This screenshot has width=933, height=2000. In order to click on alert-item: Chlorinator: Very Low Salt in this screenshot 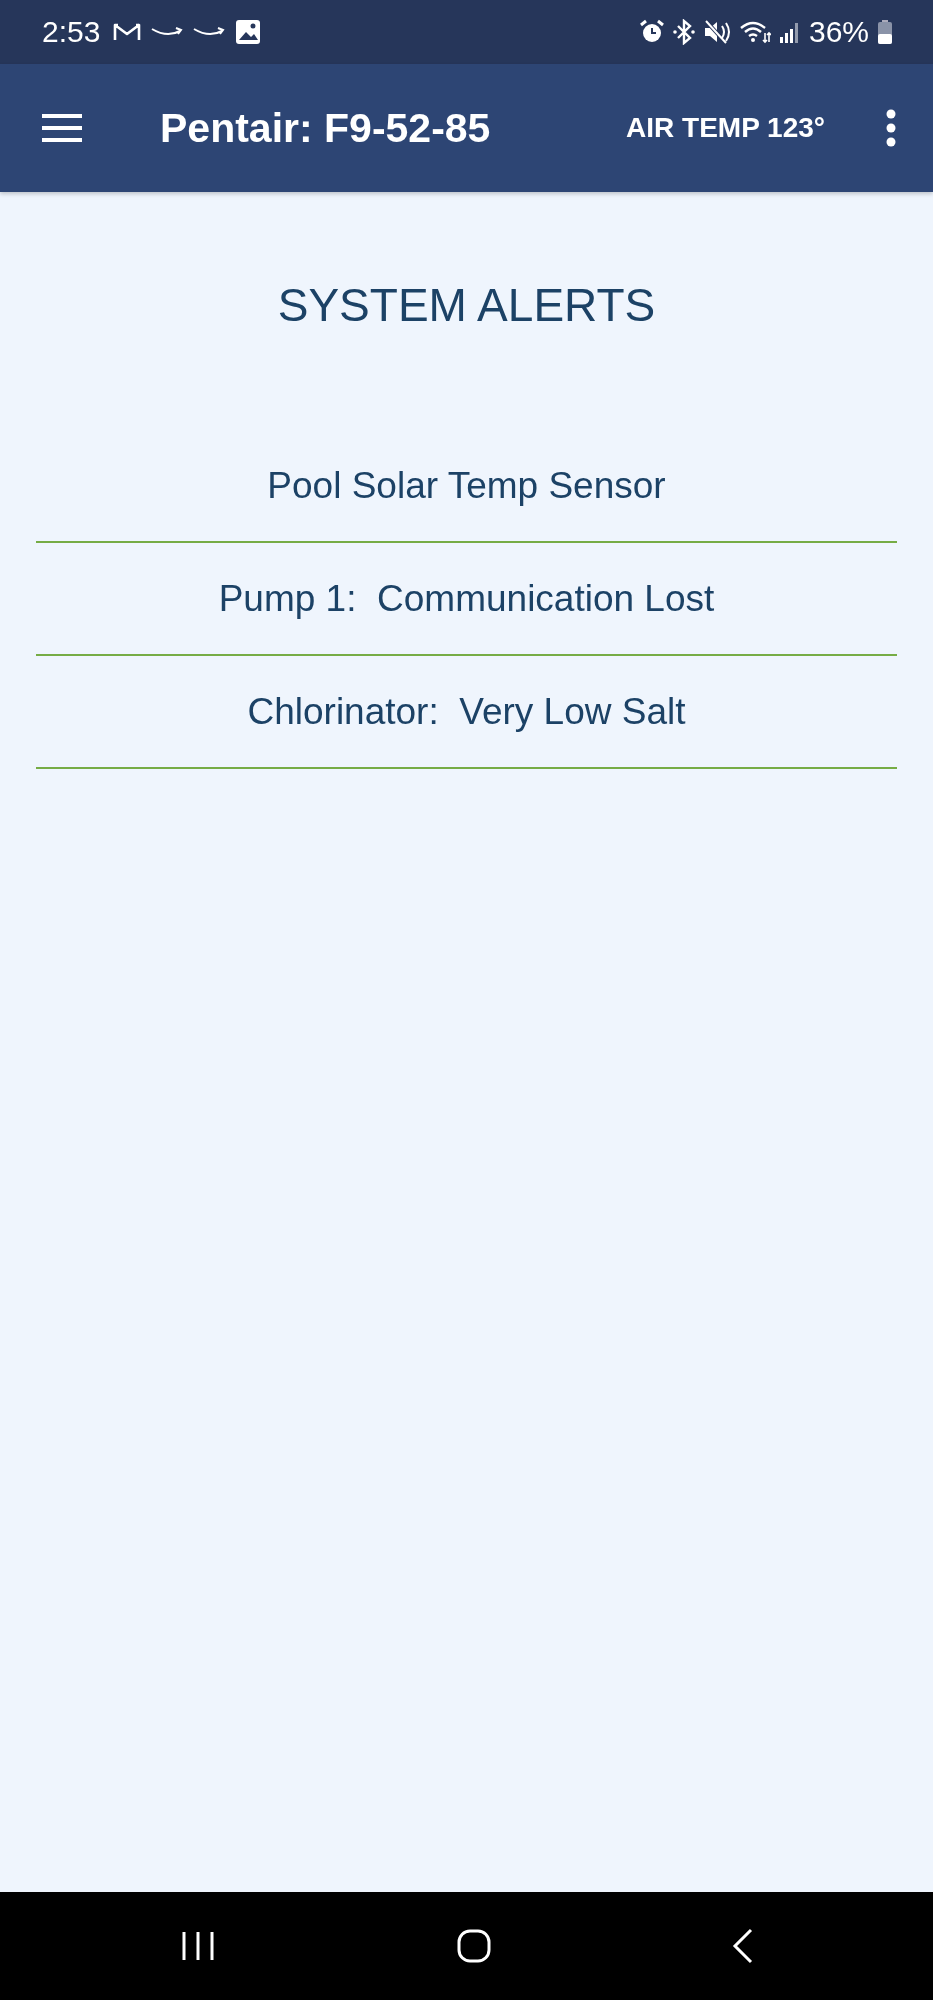, I will do `click(466, 711)`.